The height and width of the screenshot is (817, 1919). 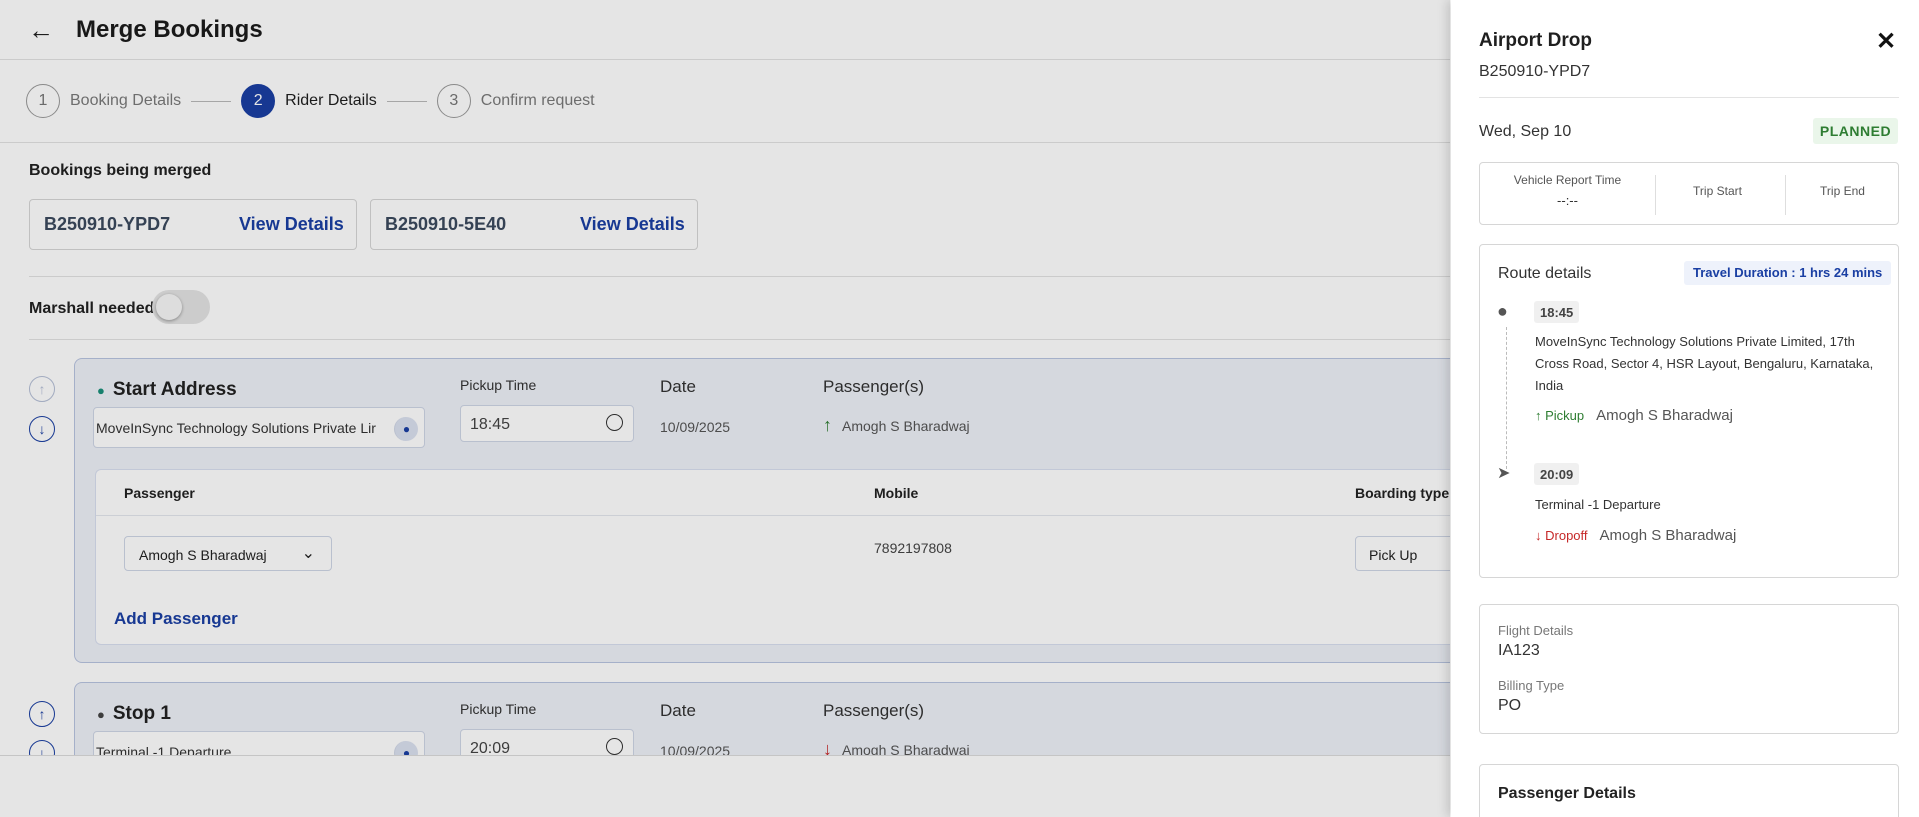 What do you see at coordinates (1540, 415) in the screenshot?
I see `pickup-arrow-icon: ↑` at bounding box center [1540, 415].